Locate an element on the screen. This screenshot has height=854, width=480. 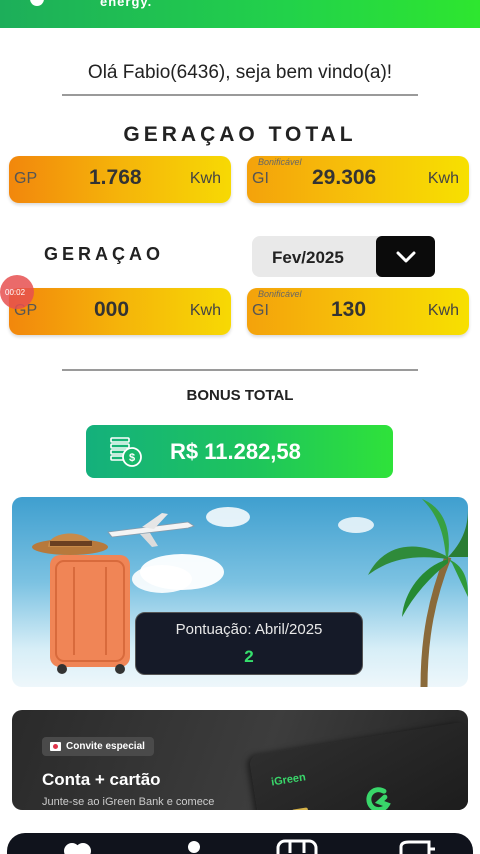
recording-indicator: 00:02 is located at coordinates (17, 292).